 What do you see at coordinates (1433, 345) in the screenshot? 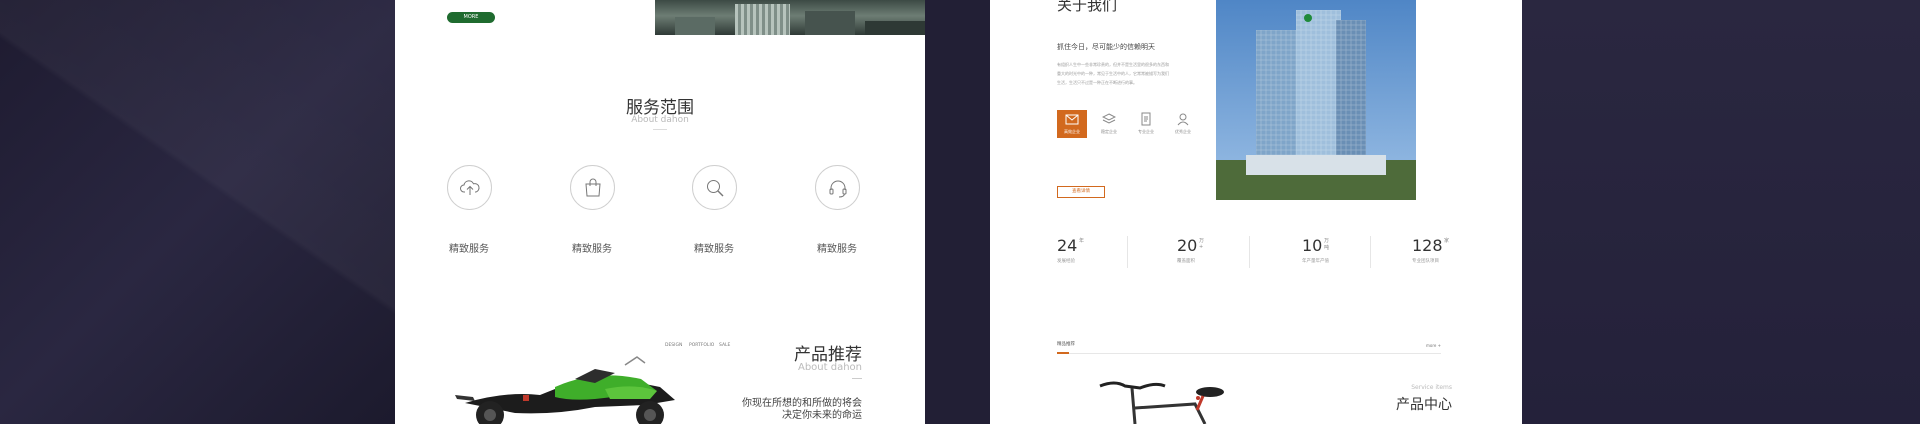
I see `more-link: more +` at bounding box center [1433, 345].